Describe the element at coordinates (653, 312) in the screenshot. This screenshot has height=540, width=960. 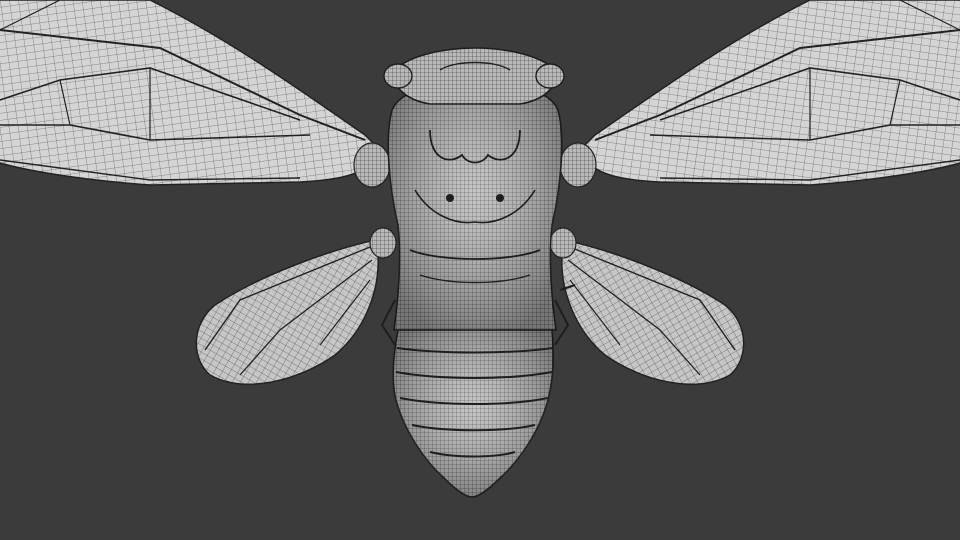
I see `right-hindwing` at that location.